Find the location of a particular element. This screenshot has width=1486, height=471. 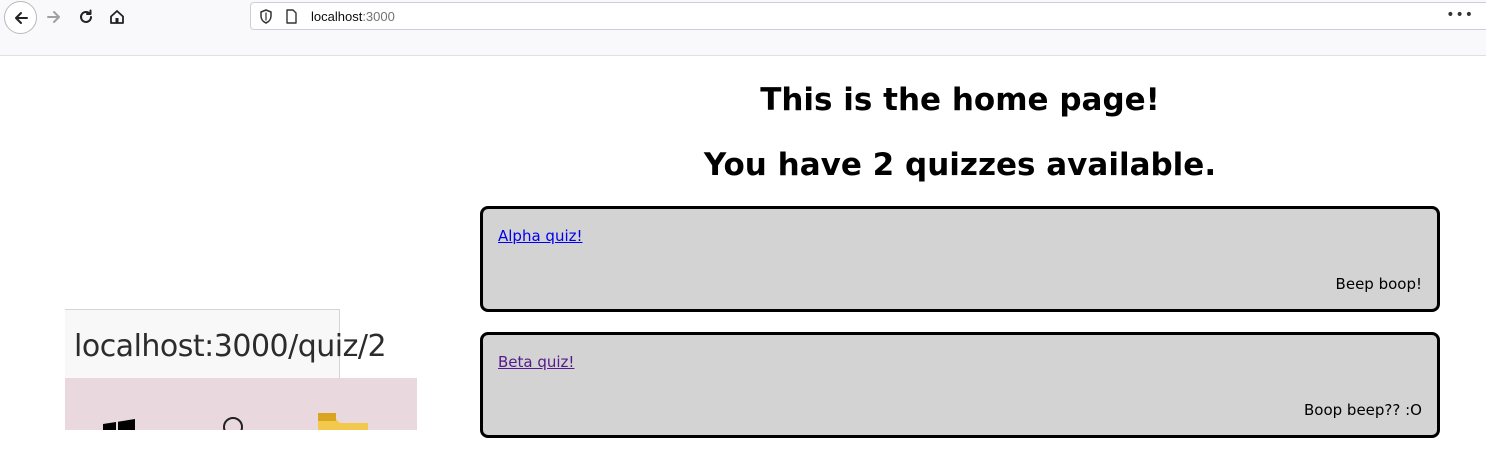

back-button is located at coordinates (20, 17).